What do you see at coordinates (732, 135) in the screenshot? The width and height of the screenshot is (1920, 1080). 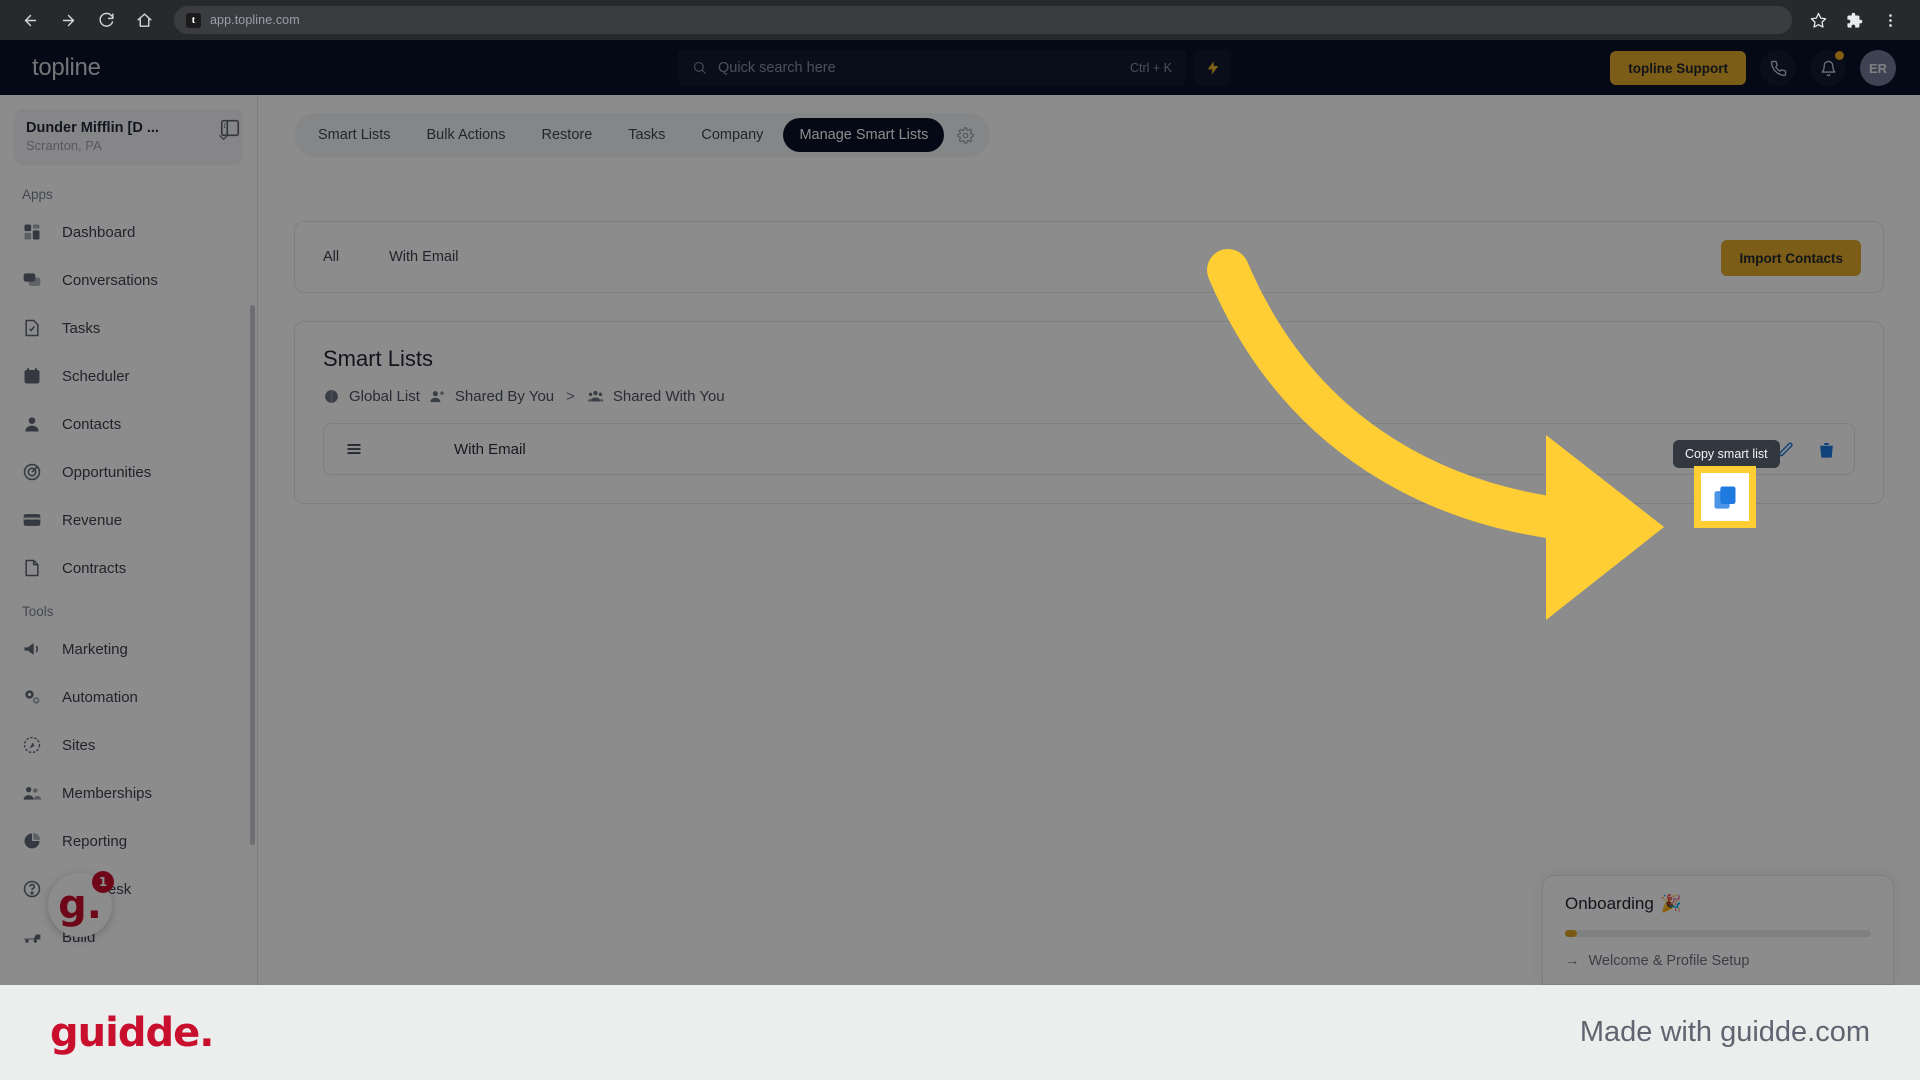 I see `tab-company: Company` at bounding box center [732, 135].